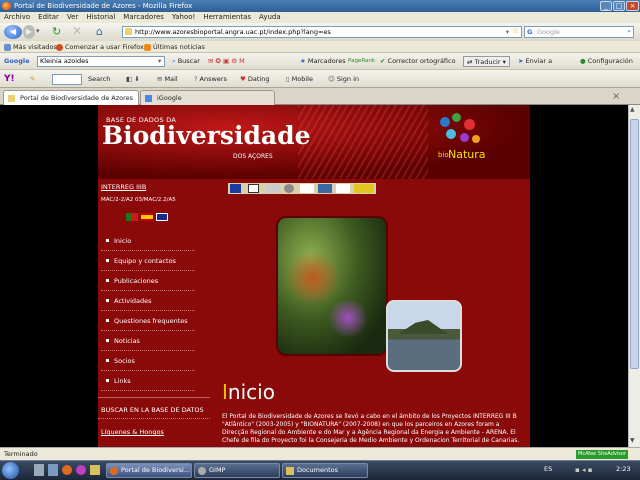  What do you see at coordinates (583, 470) in the screenshot?
I see `tray-icons: ▪ ◂ ▪` at bounding box center [583, 470].